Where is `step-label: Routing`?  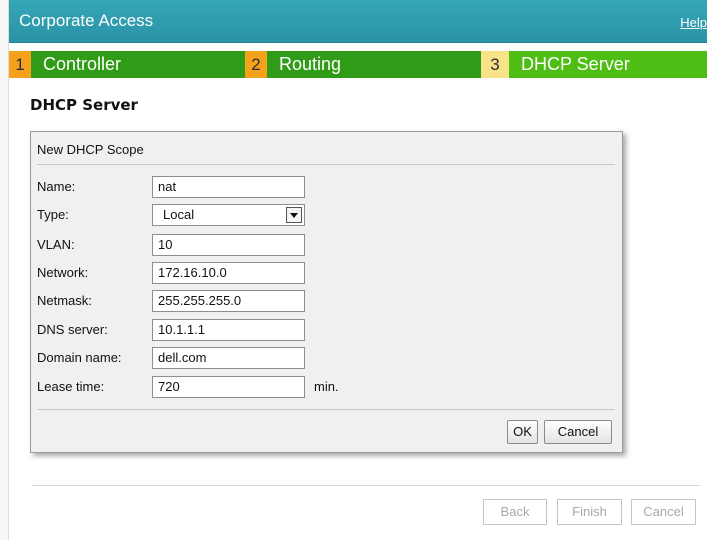
step-label: Routing is located at coordinates (310, 64).